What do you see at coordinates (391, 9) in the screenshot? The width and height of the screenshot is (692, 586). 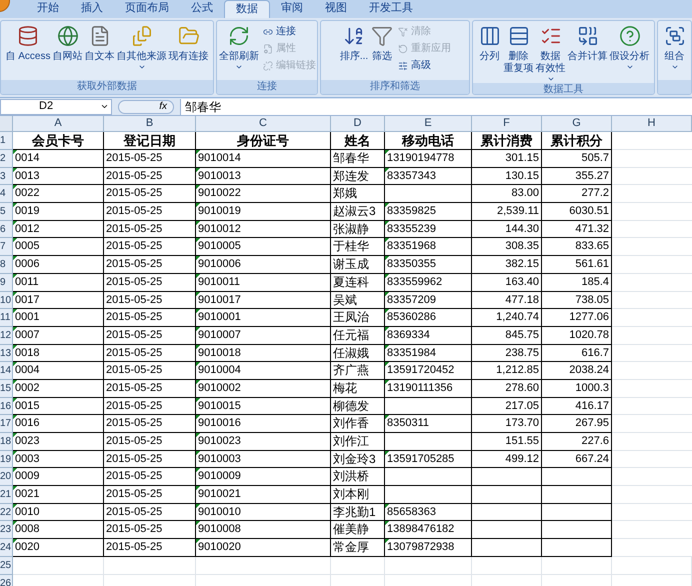 I see `ribbon-tab: 开发工具` at bounding box center [391, 9].